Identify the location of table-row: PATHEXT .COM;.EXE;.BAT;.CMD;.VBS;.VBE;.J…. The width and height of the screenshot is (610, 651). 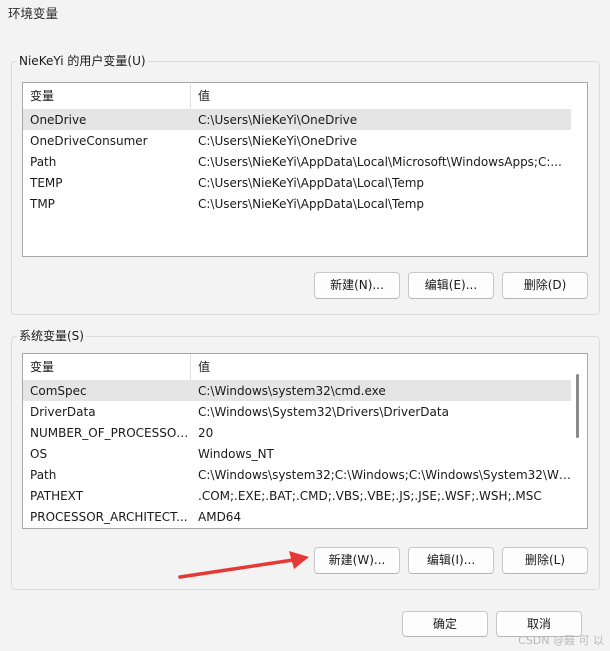
(297, 495).